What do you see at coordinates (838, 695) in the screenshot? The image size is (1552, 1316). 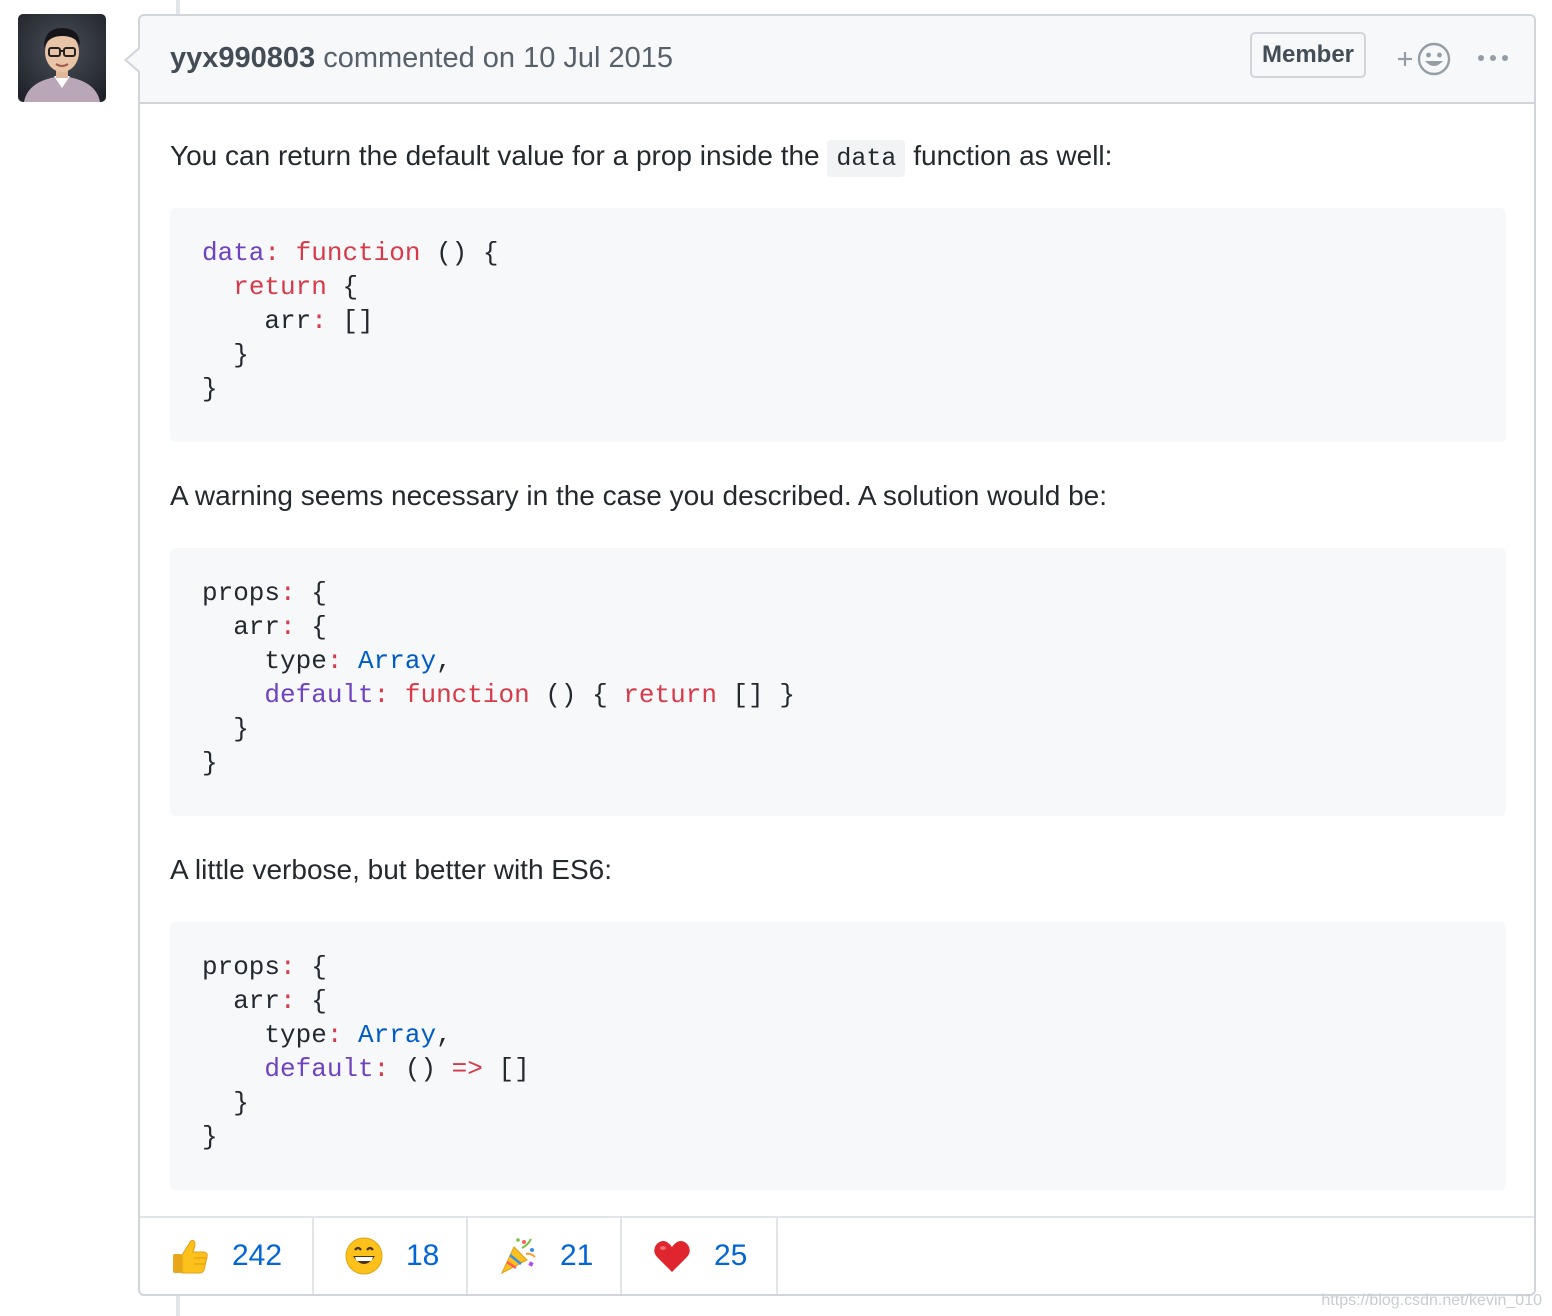 I see `code-line: default: function () { return [] }` at bounding box center [838, 695].